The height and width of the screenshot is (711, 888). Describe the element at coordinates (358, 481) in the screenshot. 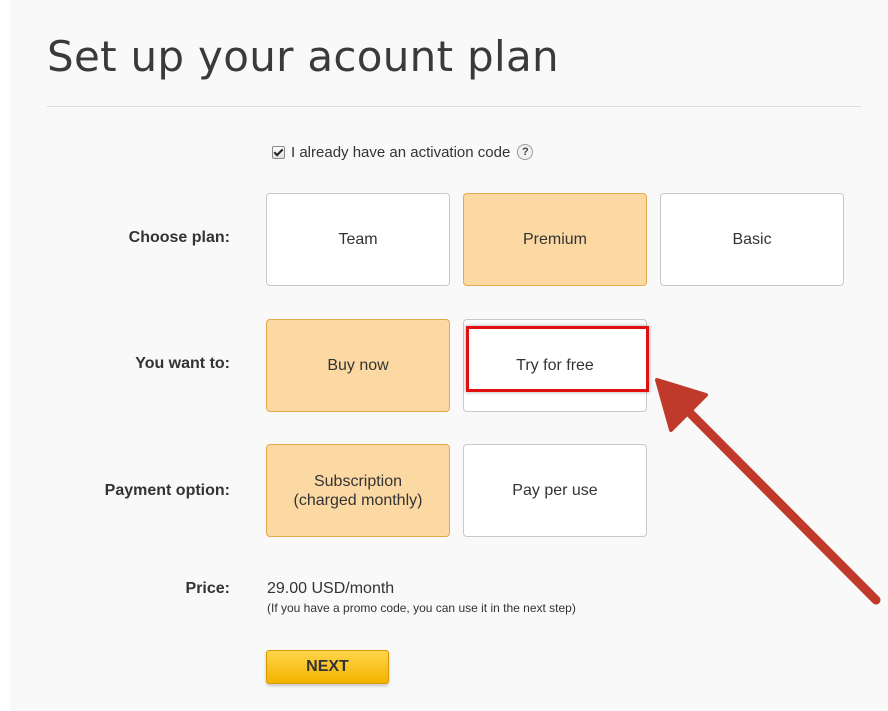

I see `subscription-title: Subscription` at that location.